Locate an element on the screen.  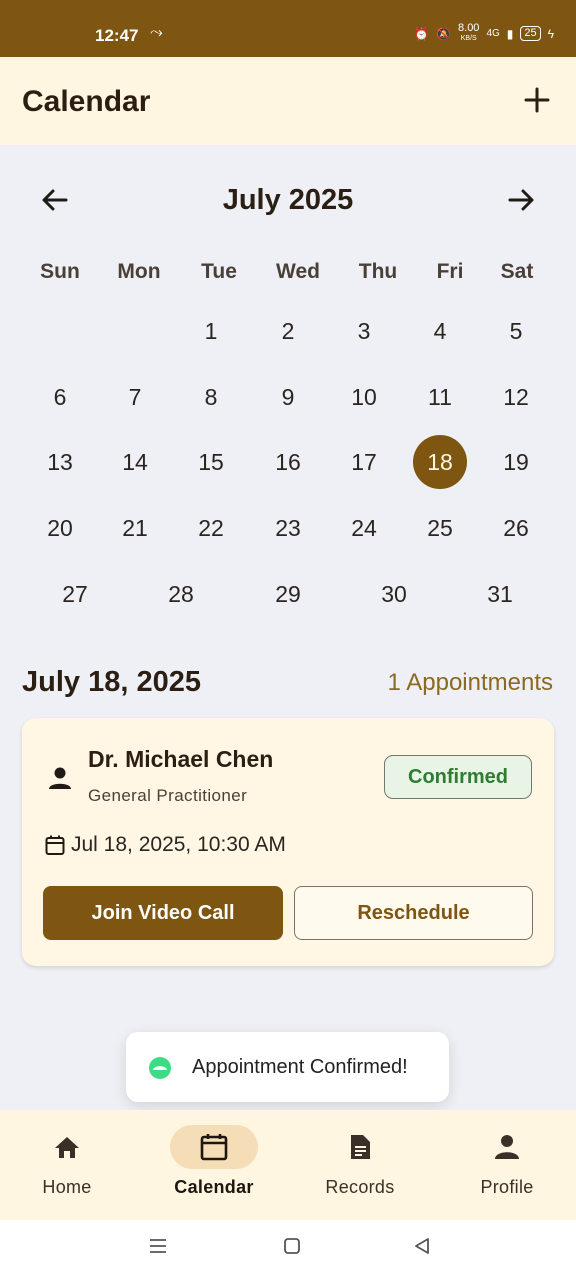
weekday-wed: Wed is located at coordinates (298, 271).